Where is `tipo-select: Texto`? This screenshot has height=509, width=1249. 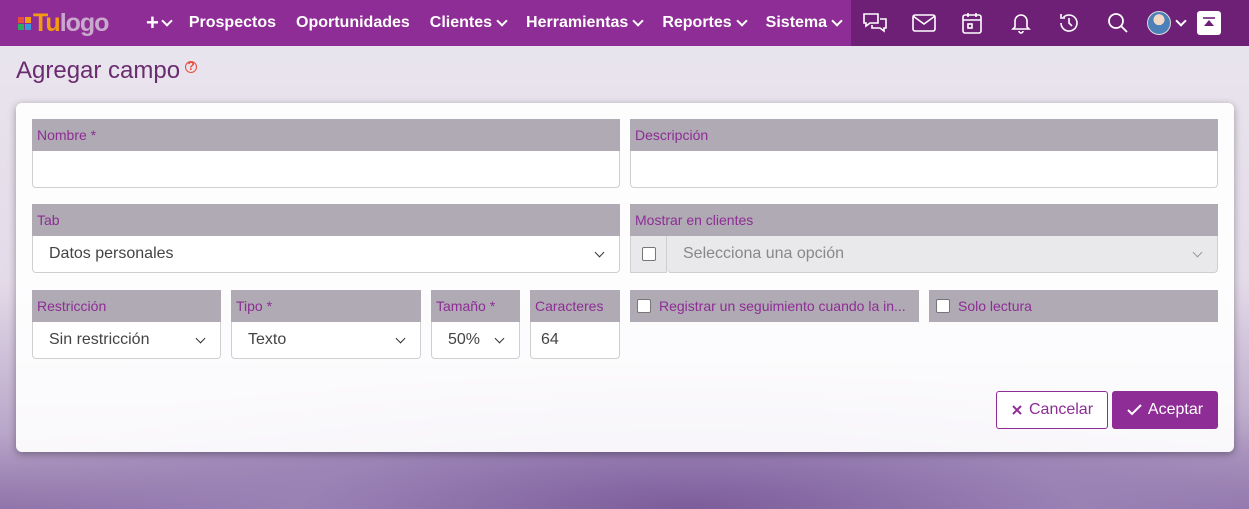 tipo-select: Texto is located at coordinates (326, 340).